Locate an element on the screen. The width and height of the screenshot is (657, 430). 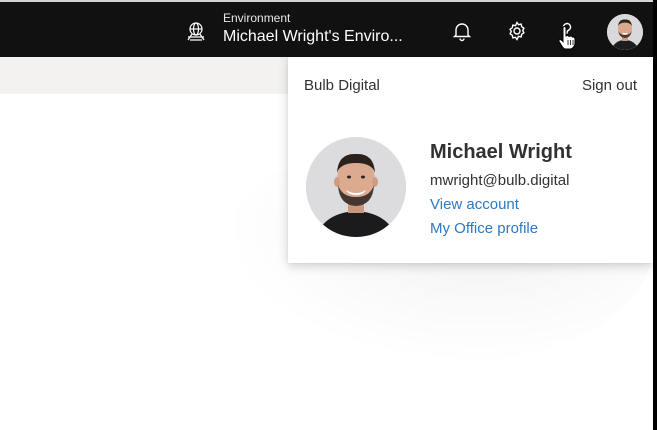
organization-name: Bulb Digital is located at coordinates (342, 85).